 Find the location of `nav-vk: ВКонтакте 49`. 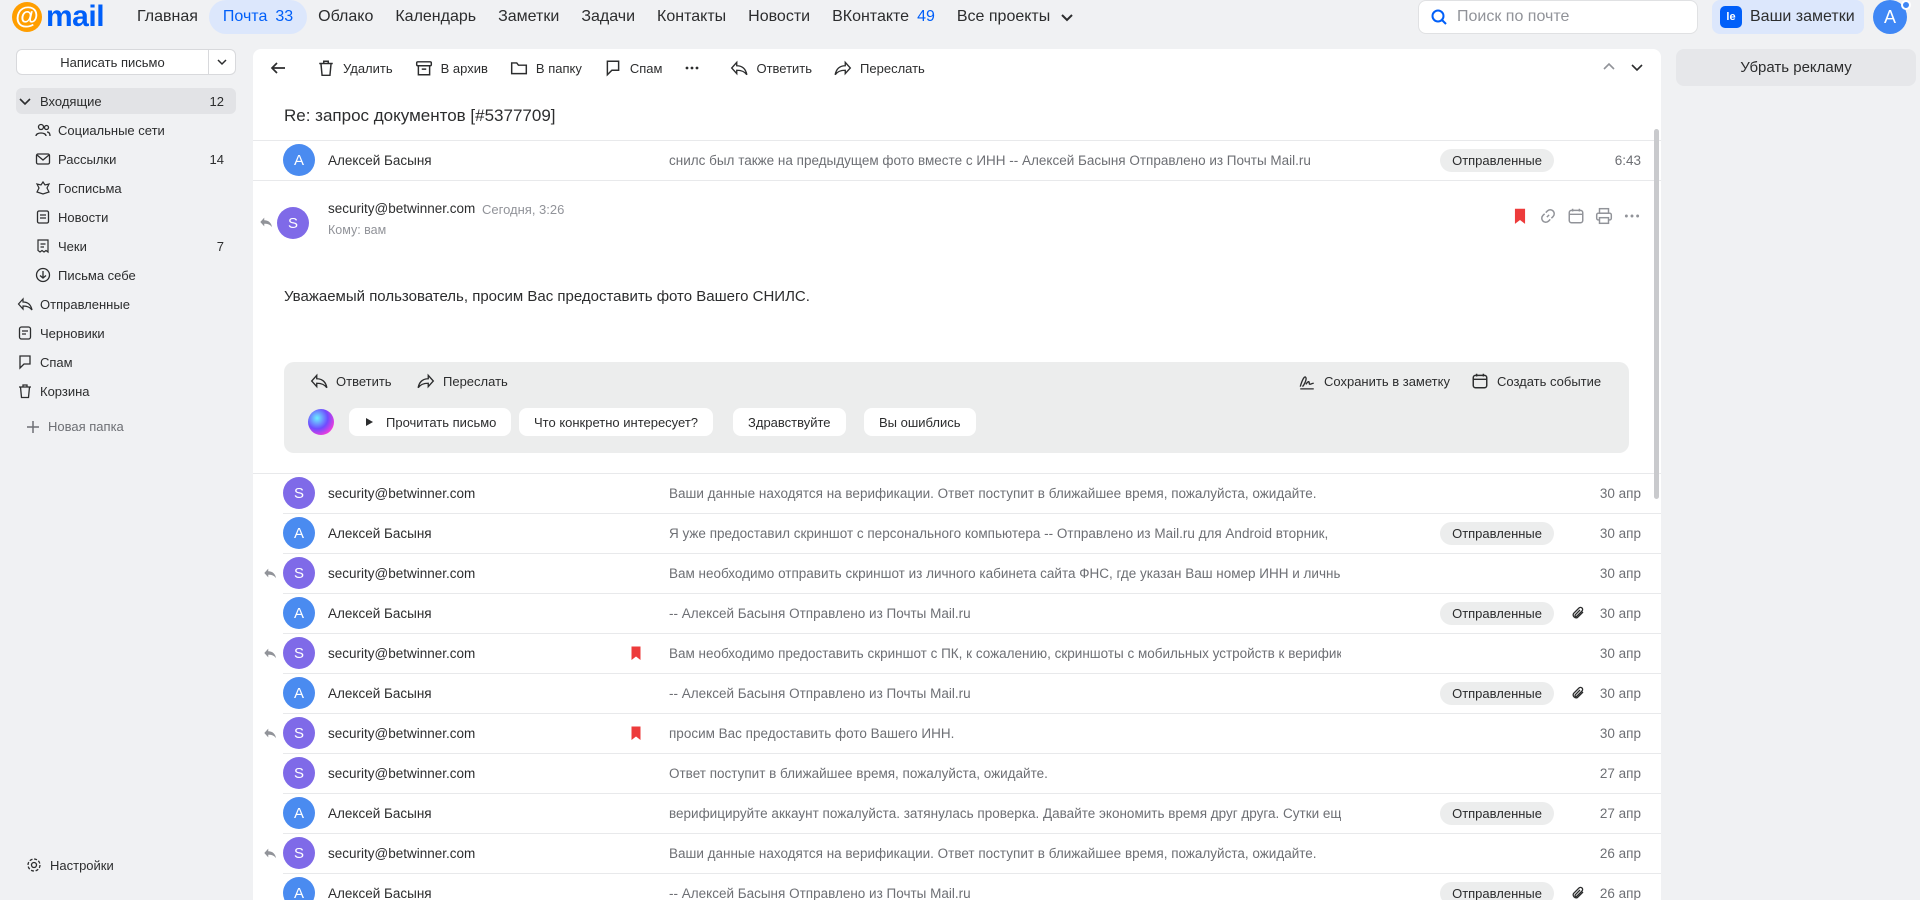

nav-vk: ВКонтакте 49 is located at coordinates (883, 17).